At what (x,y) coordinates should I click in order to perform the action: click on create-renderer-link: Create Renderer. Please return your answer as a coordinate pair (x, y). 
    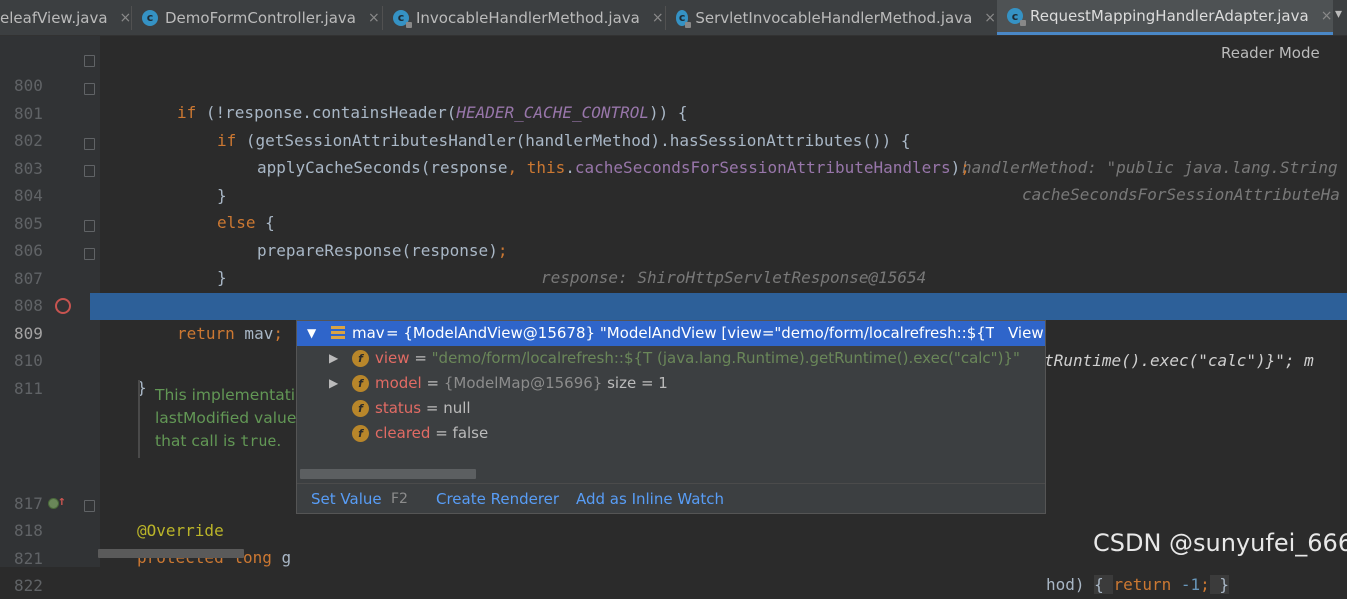
    Looking at the image, I should click on (497, 499).